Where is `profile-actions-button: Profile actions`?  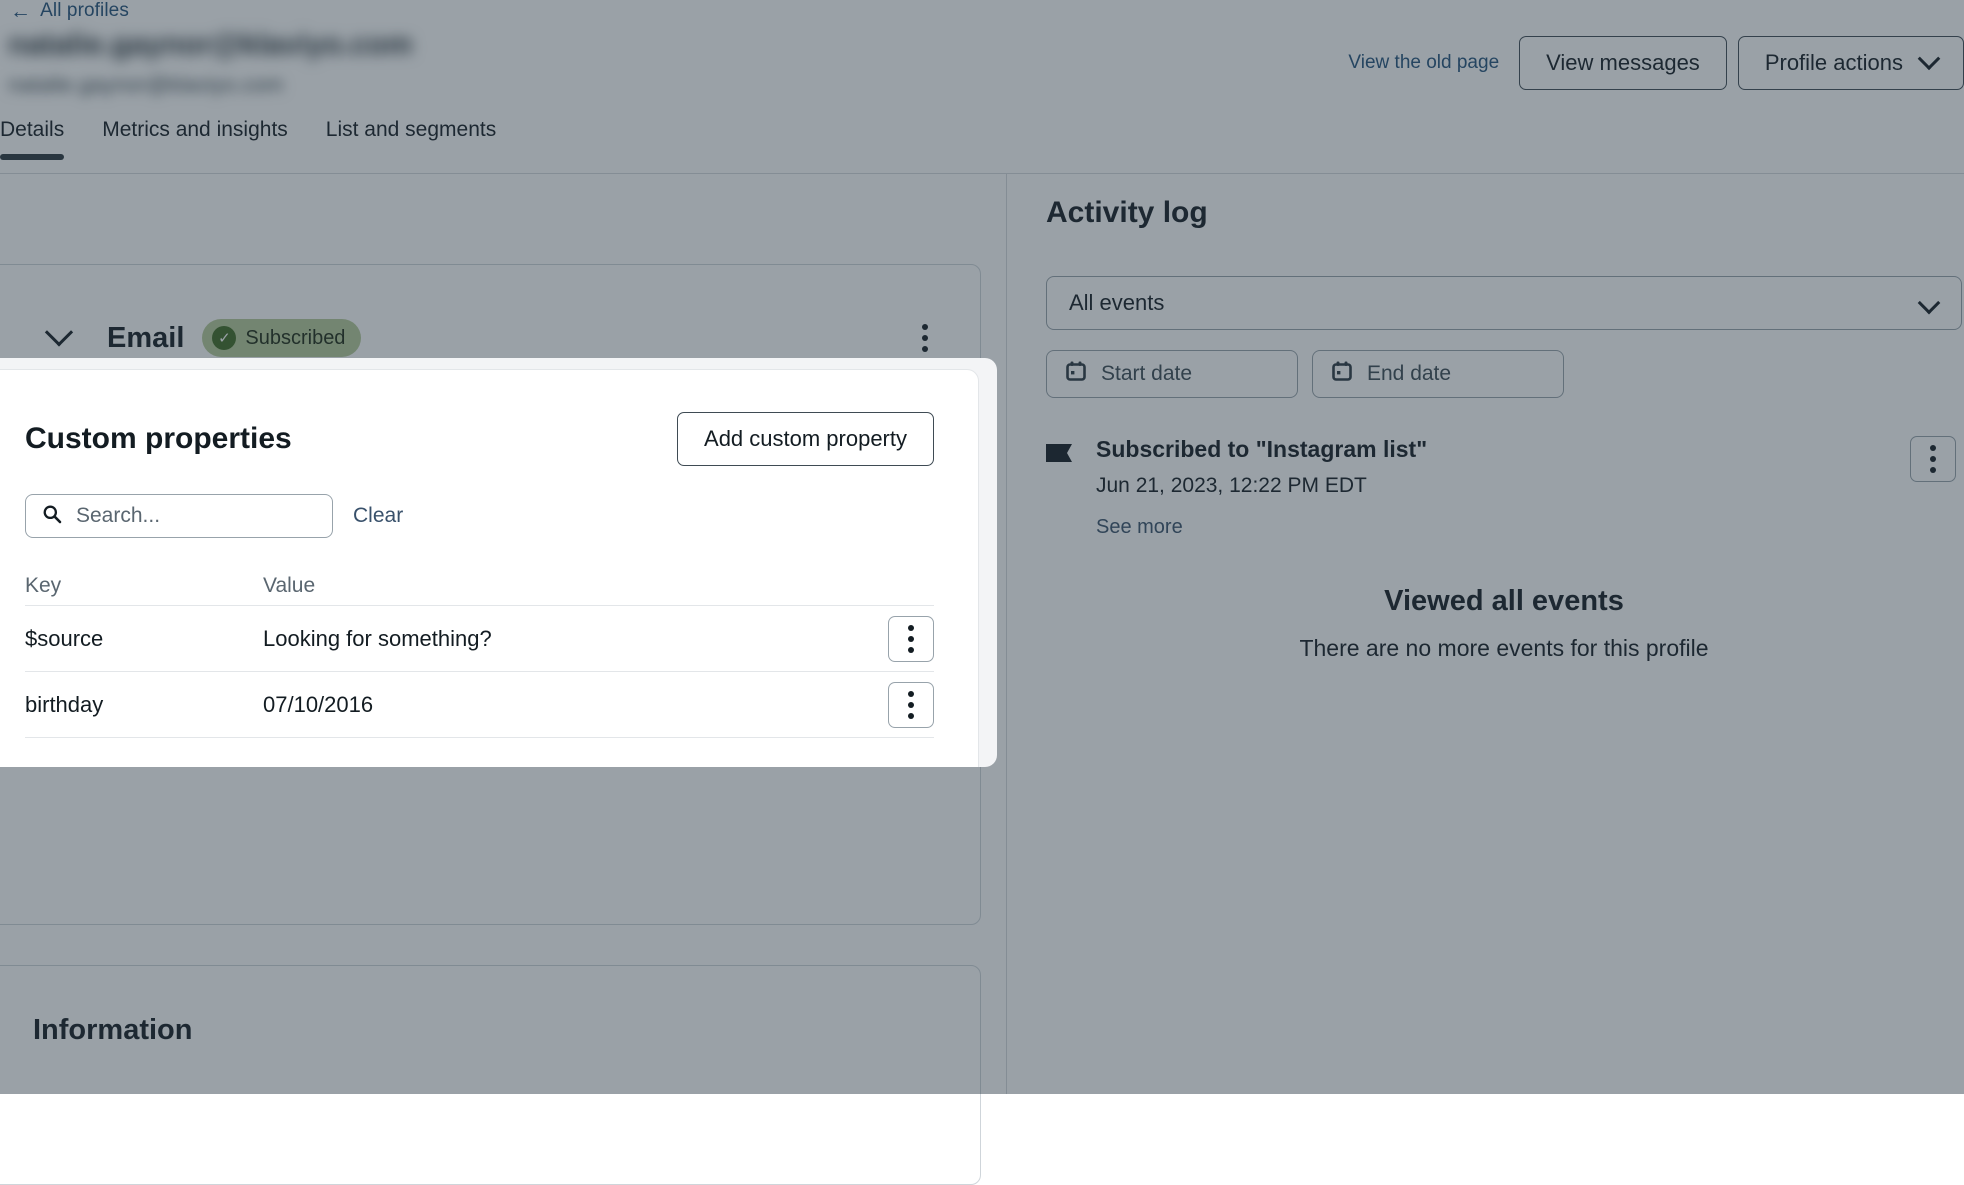 profile-actions-button: Profile actions is located at coordinates (1851, 63).